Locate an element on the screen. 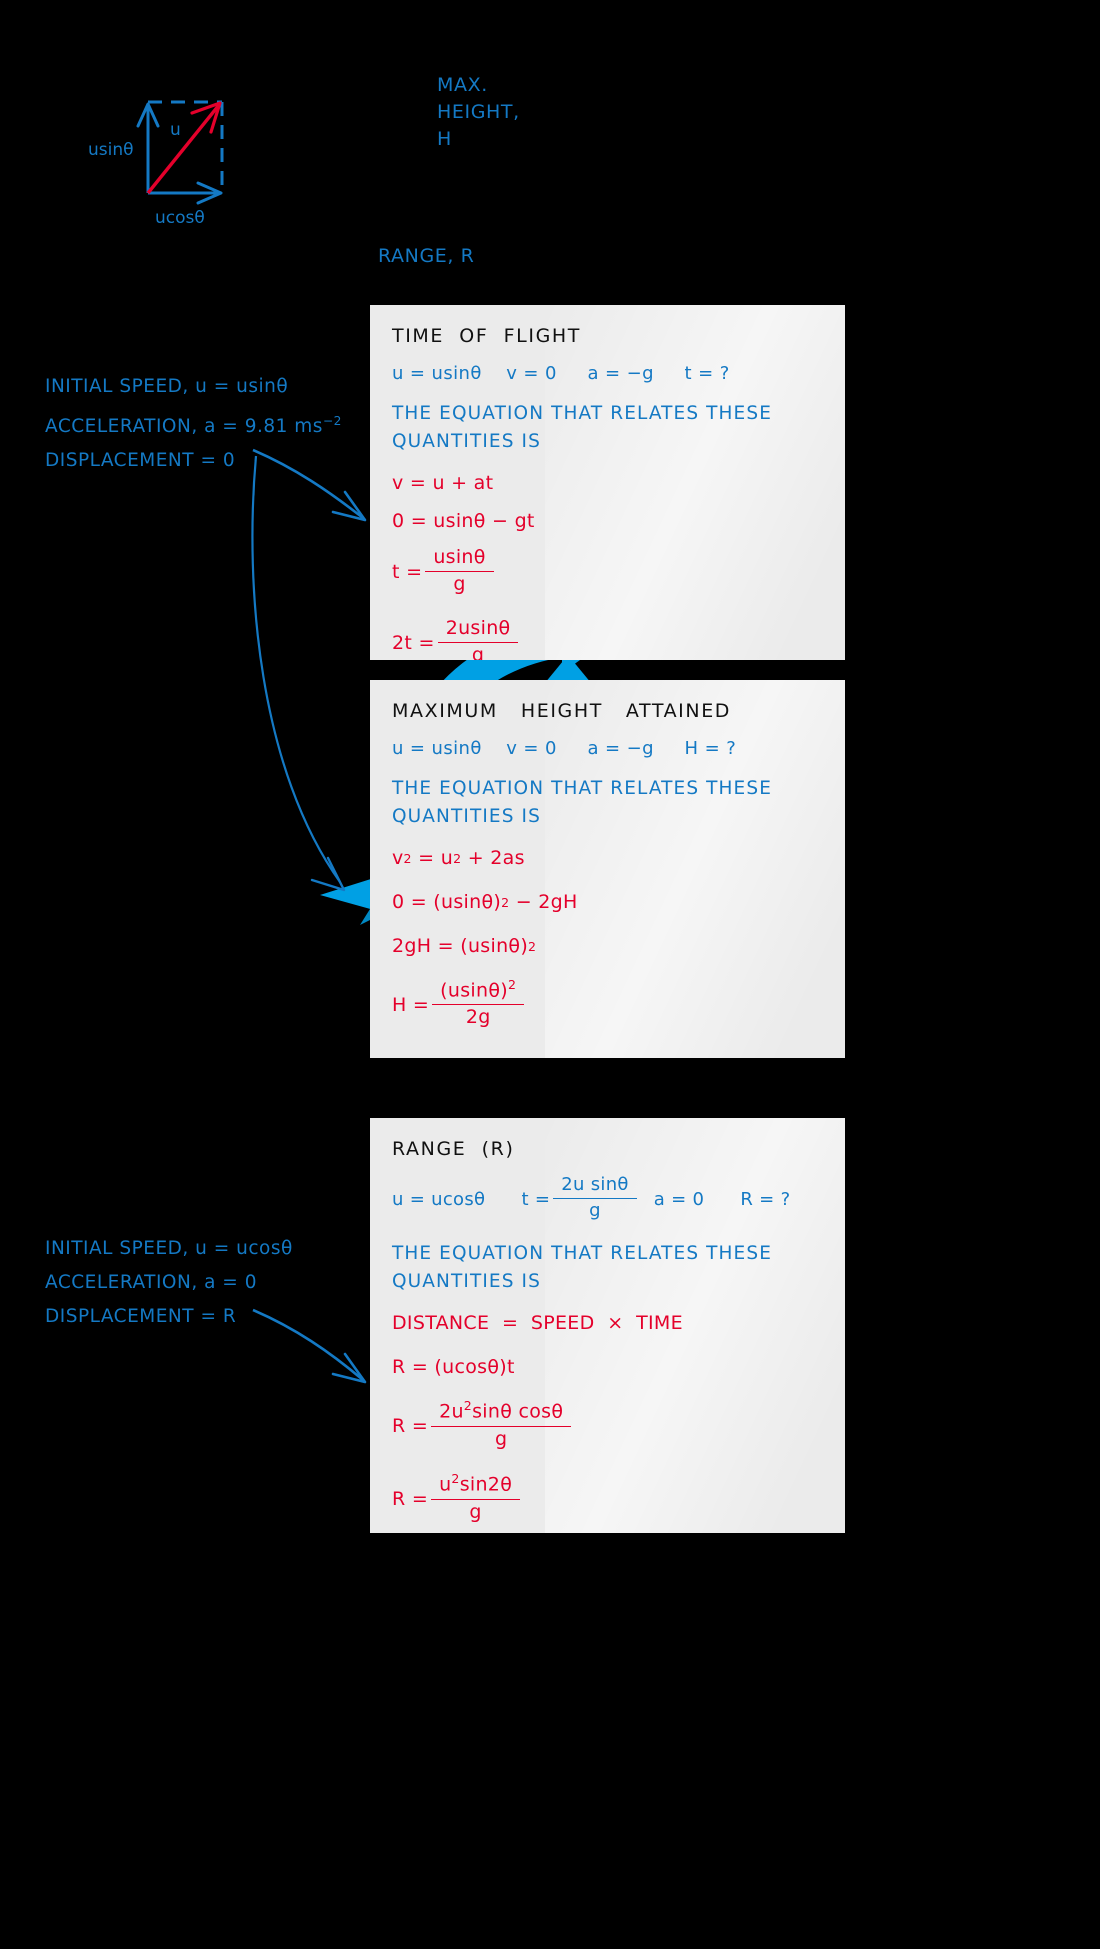 The image size is (1100, 1949). height-panel-givens: u = usinθ v = 0 a = −g H = ? is located at coordinates (564, 748).